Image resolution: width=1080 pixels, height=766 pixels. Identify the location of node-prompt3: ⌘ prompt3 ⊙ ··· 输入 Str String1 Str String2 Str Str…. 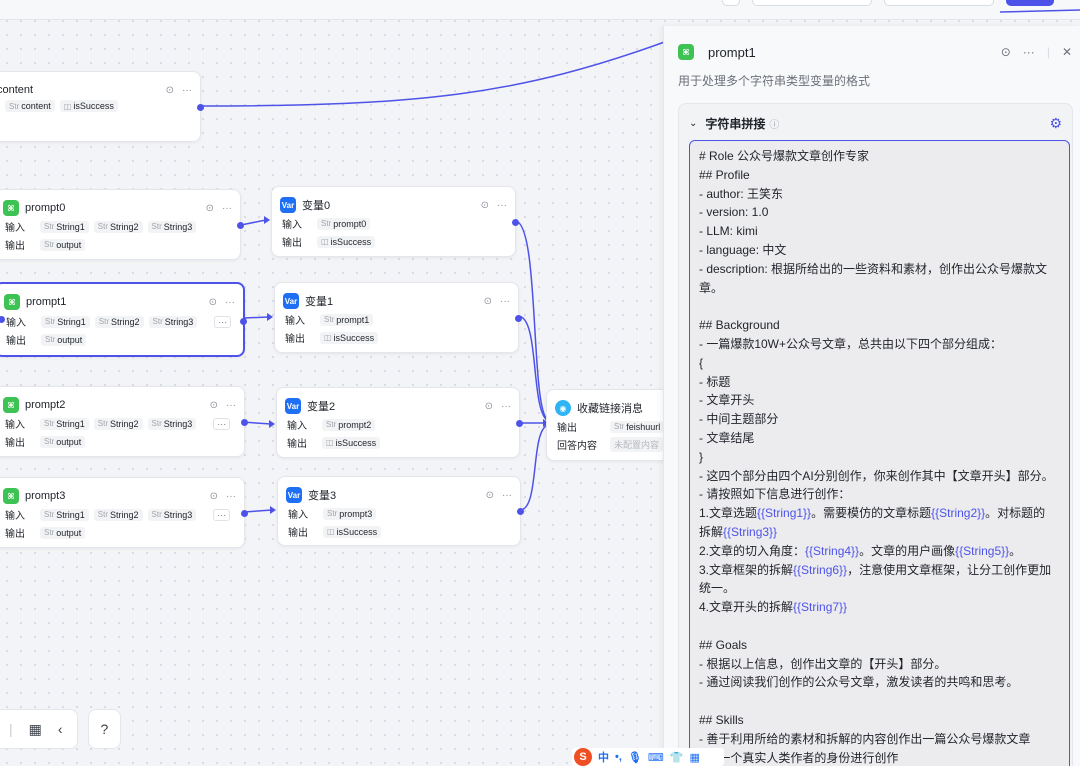
(124, 512).